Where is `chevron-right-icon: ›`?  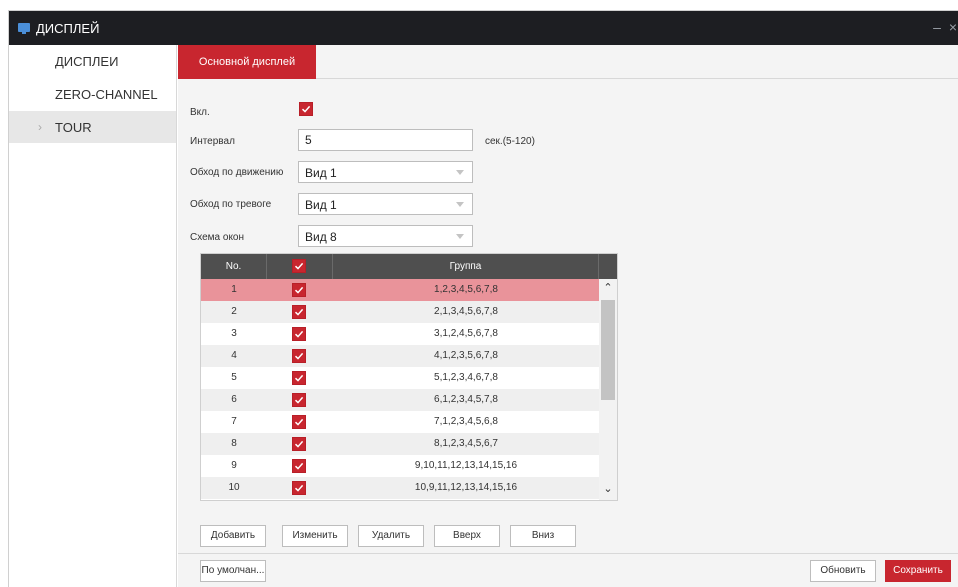
chevron-right-icon: › is located at coordinates (40, 127).